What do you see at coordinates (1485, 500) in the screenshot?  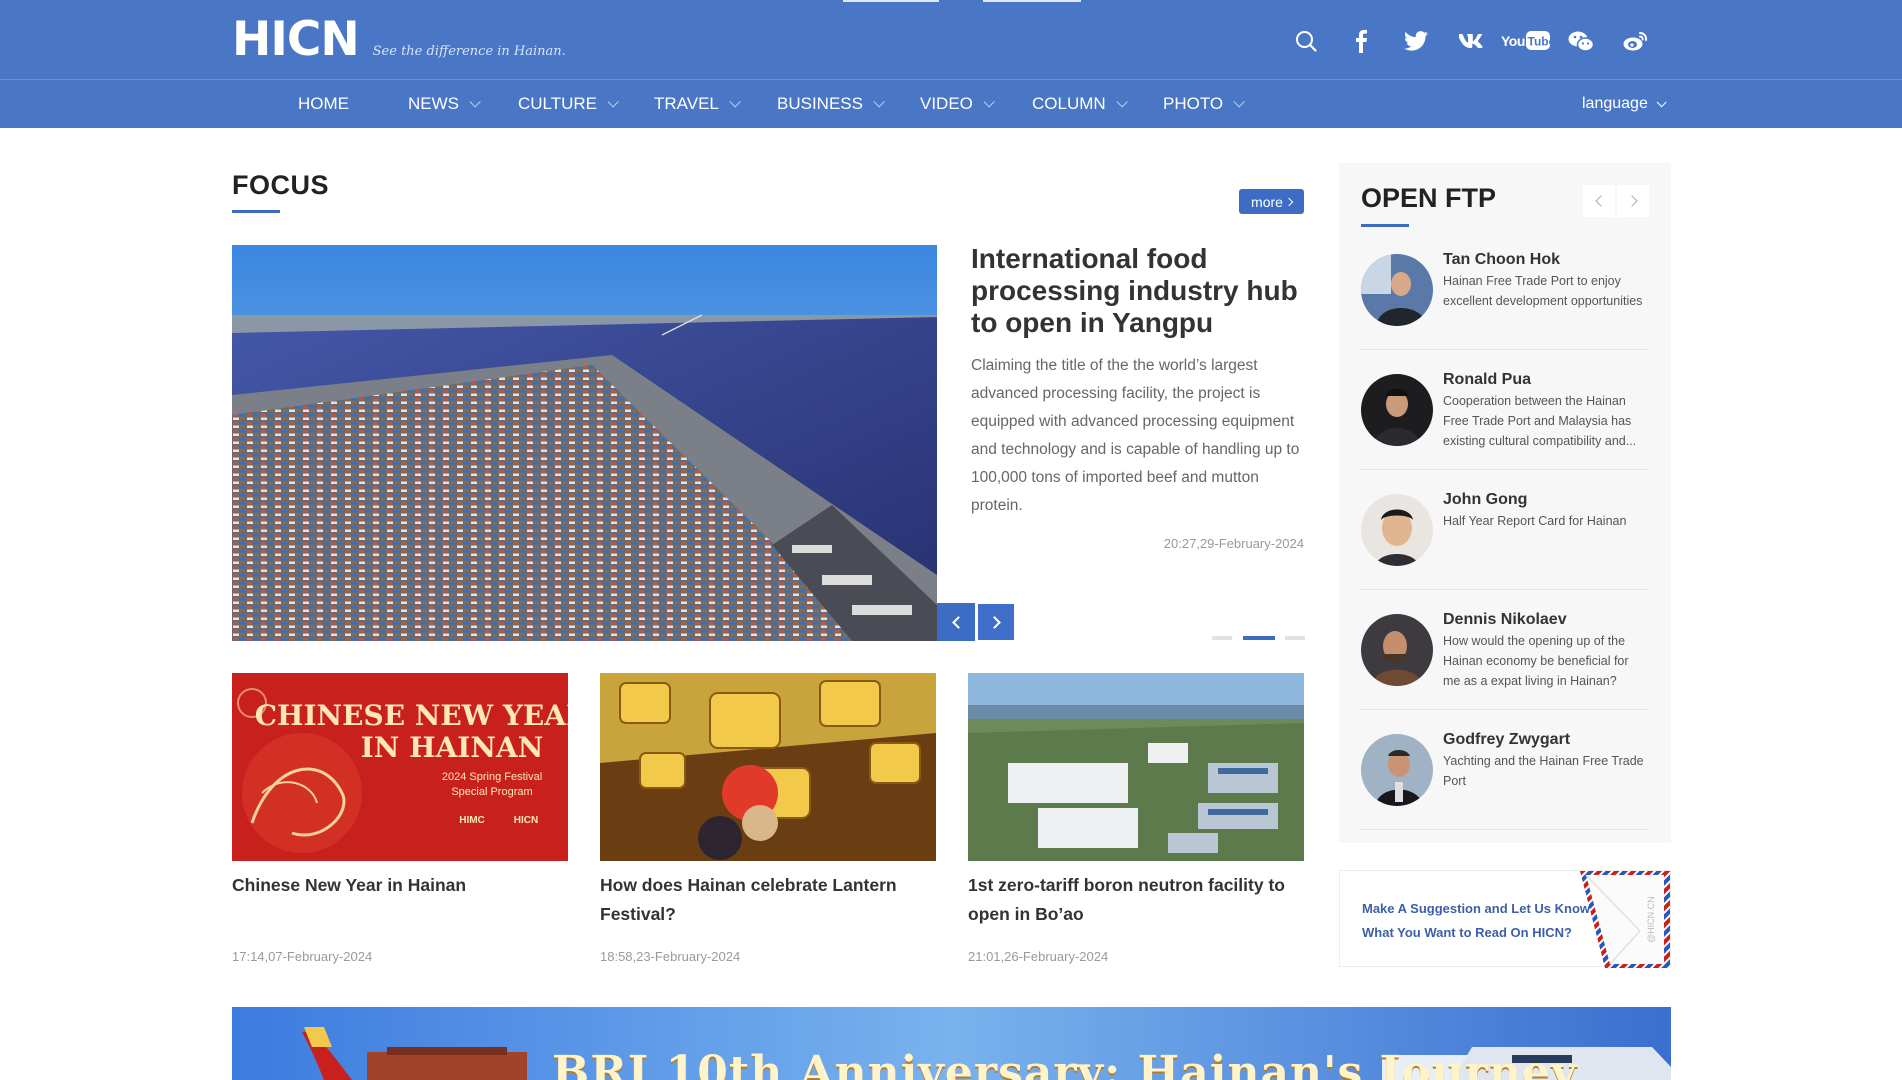 I see `person-name: John Gong` at bounding box center [1485, 500].